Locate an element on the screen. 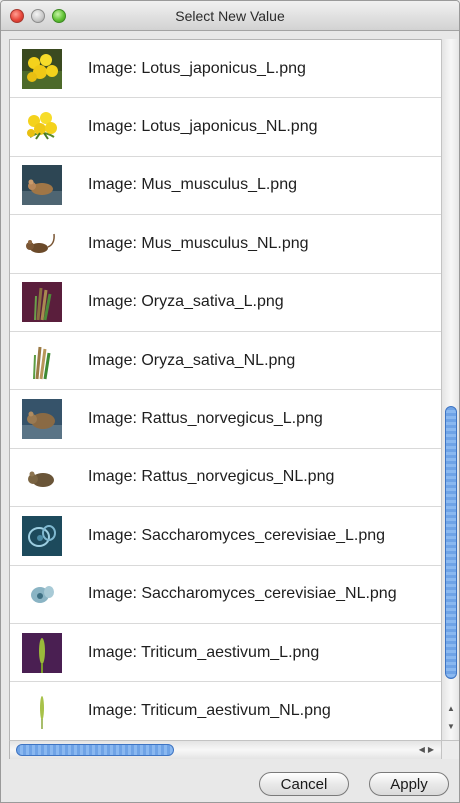  list-item-label: Image: Mus_musculus_L.png is located at coordinates (192, 185).